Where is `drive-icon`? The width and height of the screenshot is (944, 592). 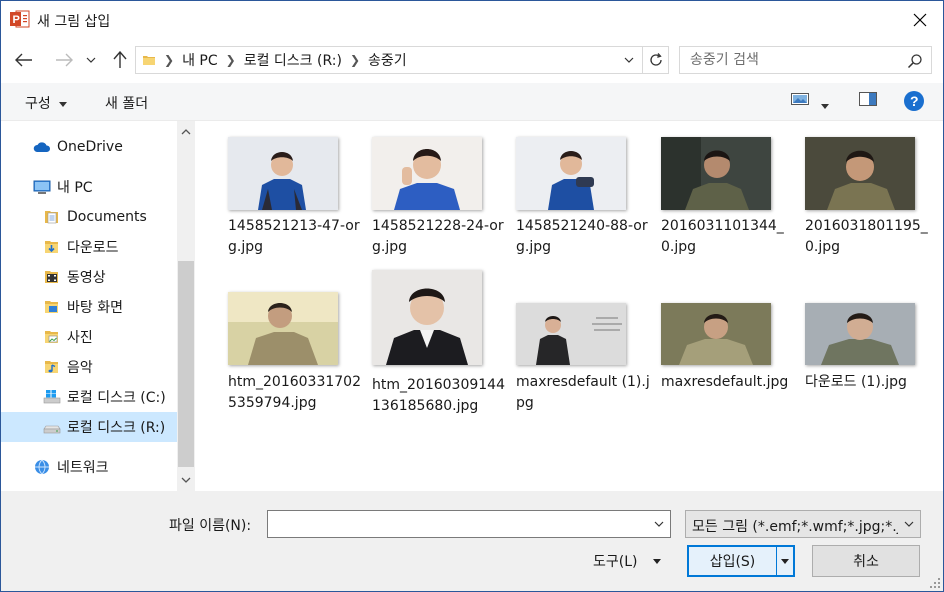
drive-icon is located at coordinates (52, 429).